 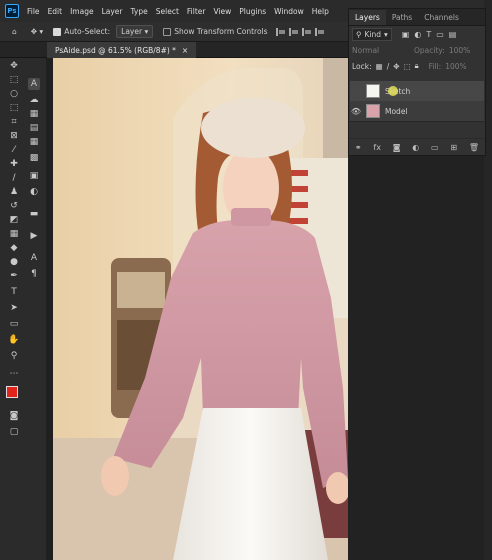 What do you see at coordinates (34, 84) in the screenshot?
I see `ai-assistant-icon: A` at bounding box center [34, 84].